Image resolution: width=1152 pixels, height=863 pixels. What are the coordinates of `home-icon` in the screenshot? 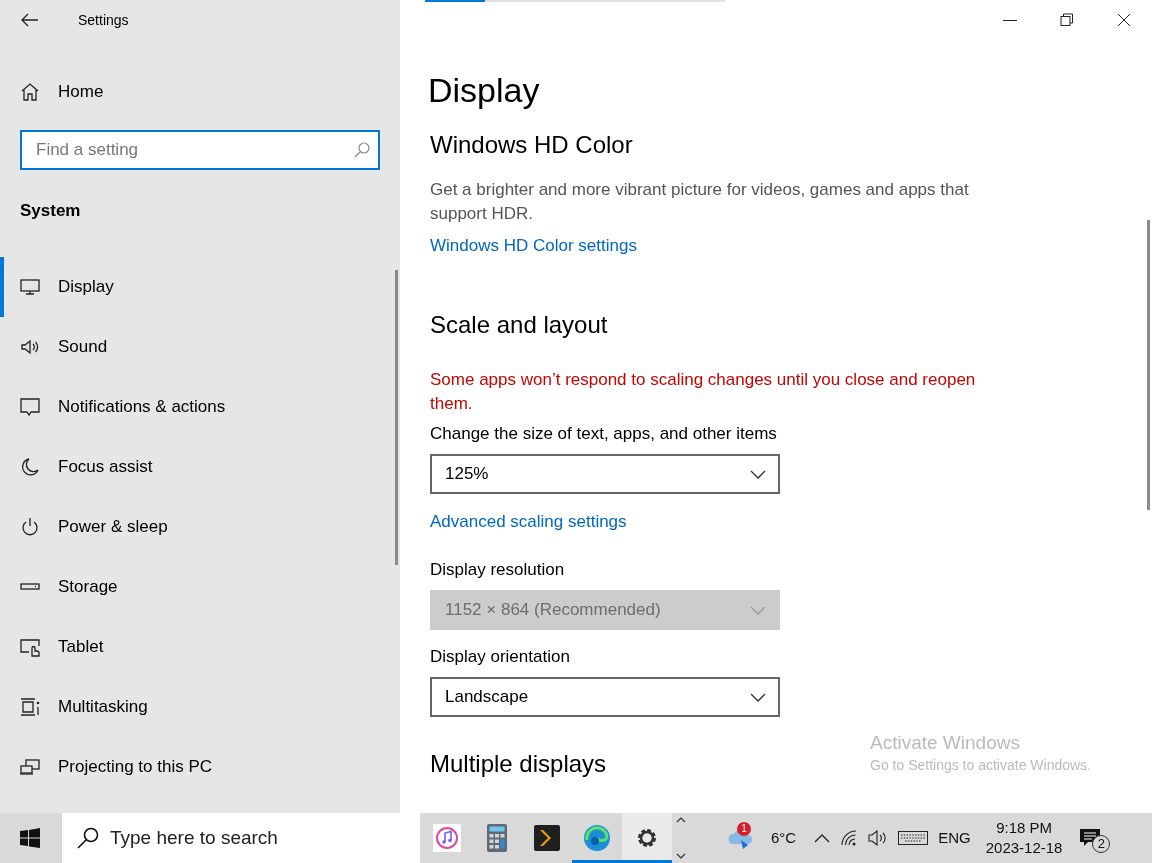 It's located at (30, 92).